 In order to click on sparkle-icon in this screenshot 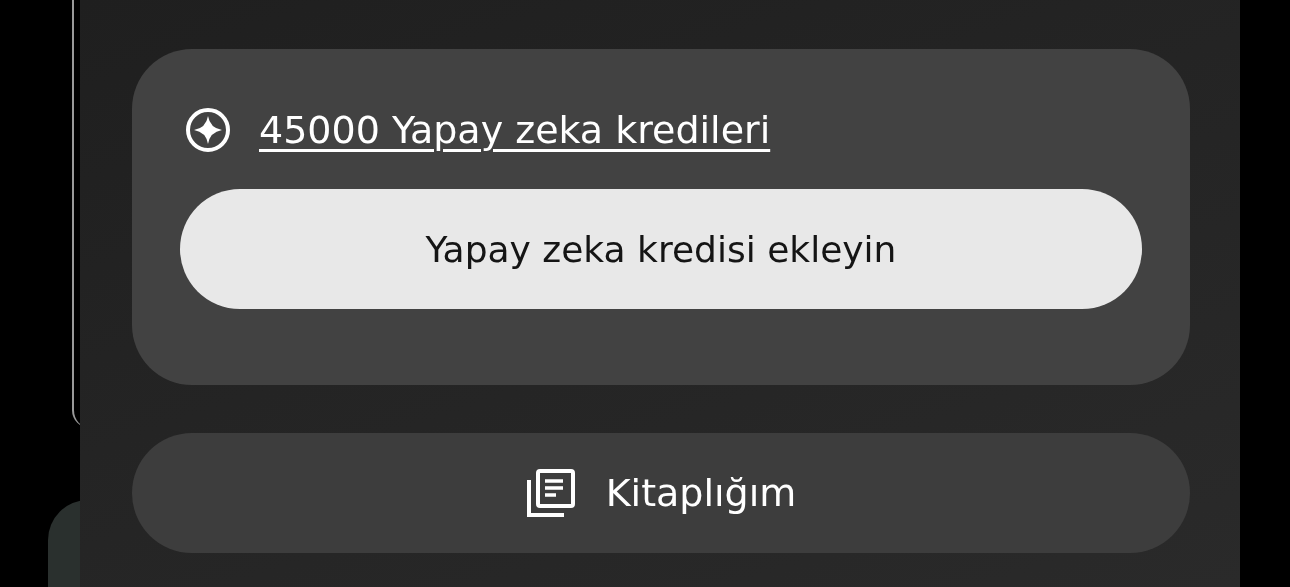, I will do `click(208, 130)`.